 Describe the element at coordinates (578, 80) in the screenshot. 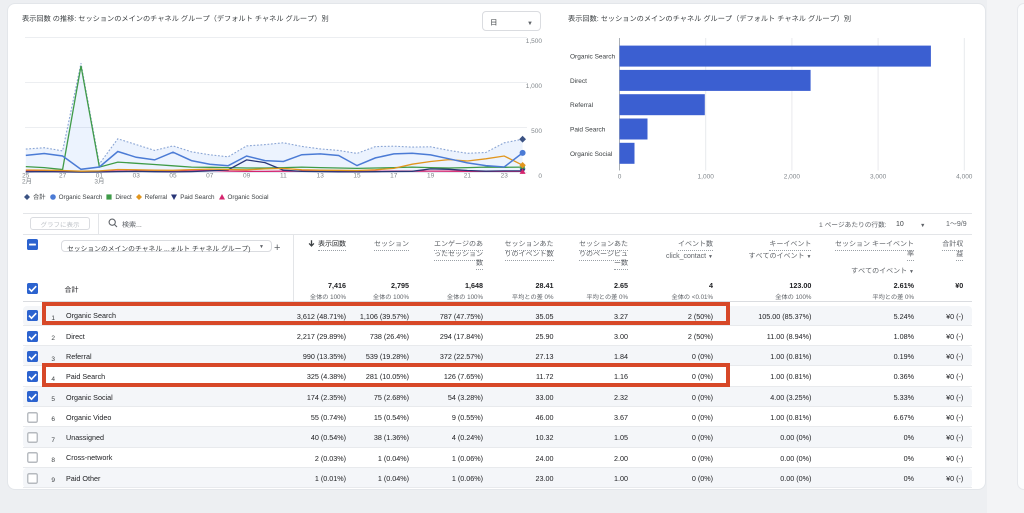

I see `svg-text: Direct` at that location.